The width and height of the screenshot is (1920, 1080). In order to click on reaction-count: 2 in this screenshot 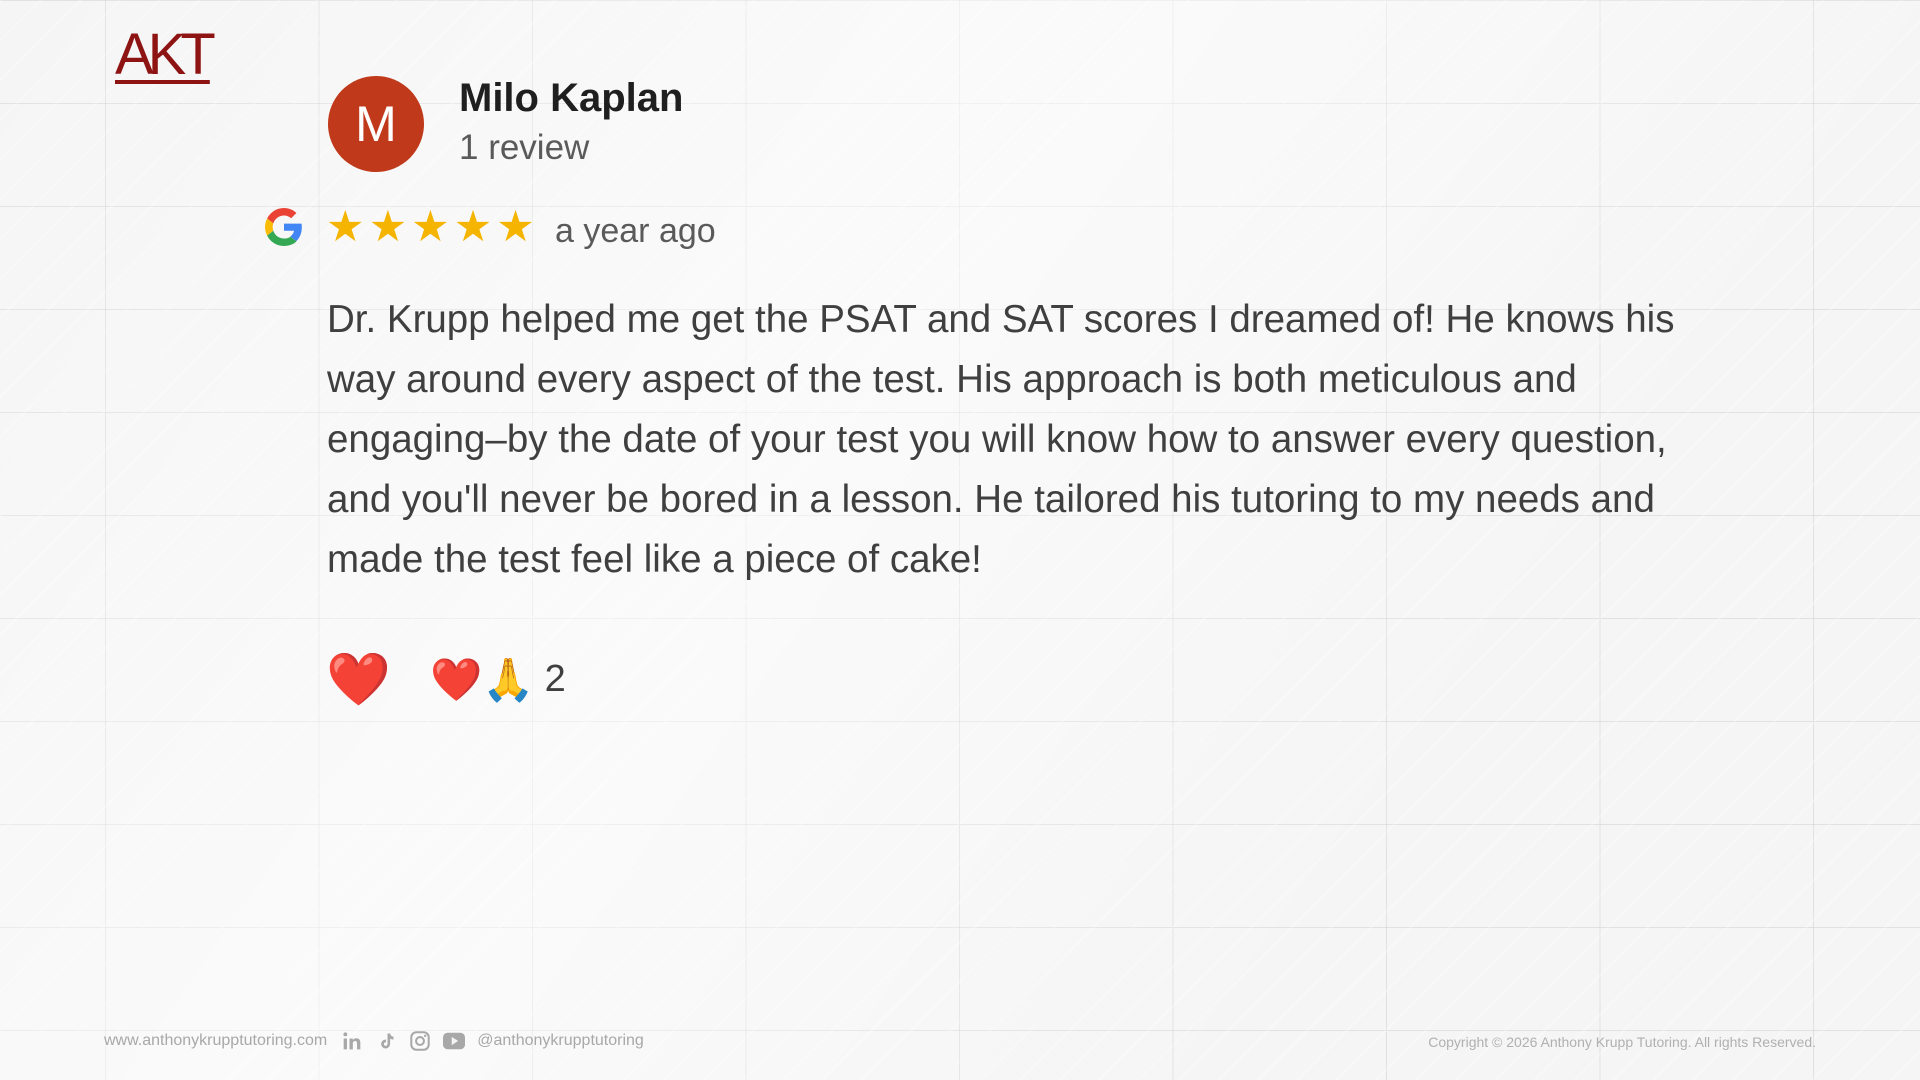, I will do `click(555, 679)`.